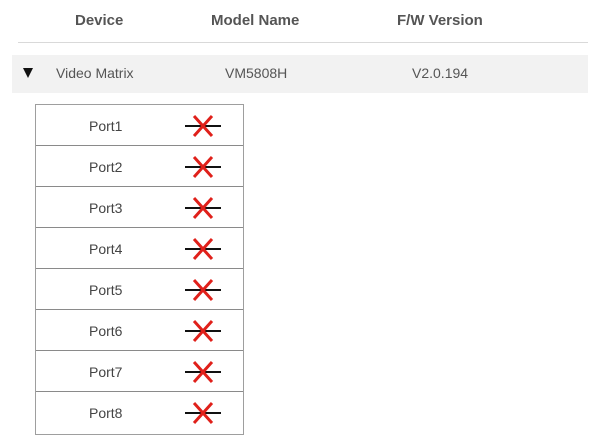  What do you see at coordinates (28, 73) in the screenshot?
I see `expand-triangle-icon` at bounding box center [28, 73].